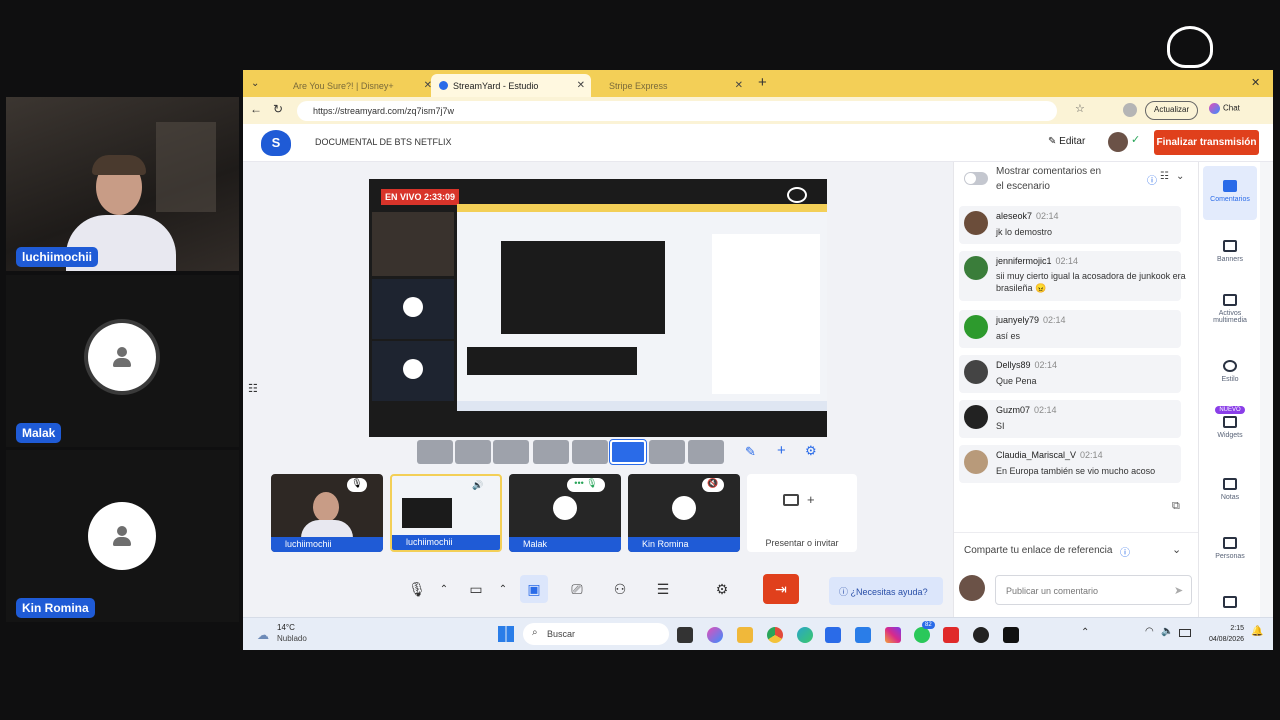 Image resolution: width=1280 pixels, height=720 pixels. I want to click on comment-input: Publicar un comentario ➤, so click(1093, 590).